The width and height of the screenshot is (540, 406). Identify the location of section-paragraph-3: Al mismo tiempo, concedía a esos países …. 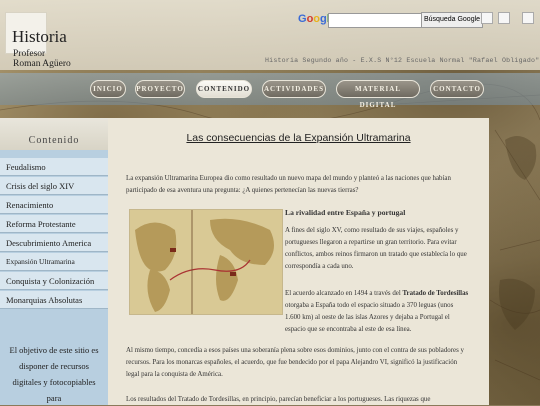
(295, 362).